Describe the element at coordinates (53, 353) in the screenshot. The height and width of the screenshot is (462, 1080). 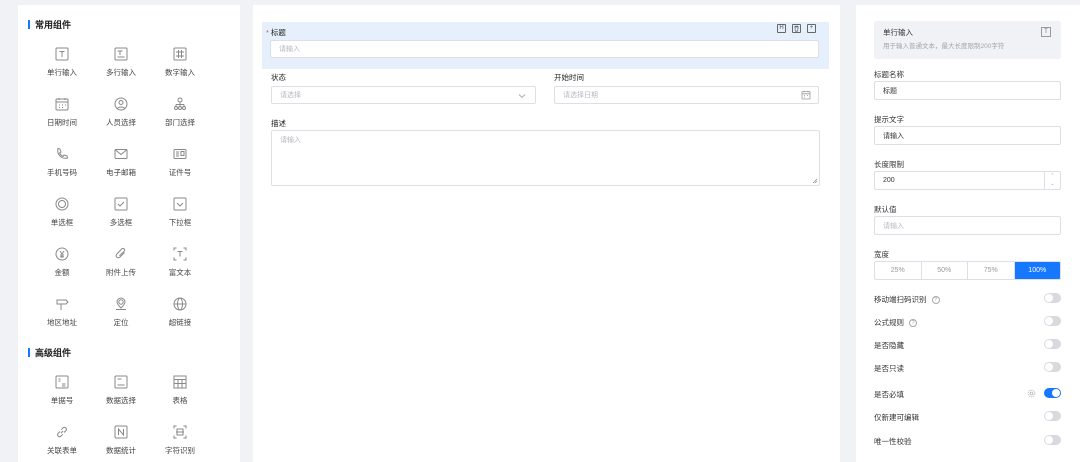
I see `advanced-title-text: 高级组件` at that location.